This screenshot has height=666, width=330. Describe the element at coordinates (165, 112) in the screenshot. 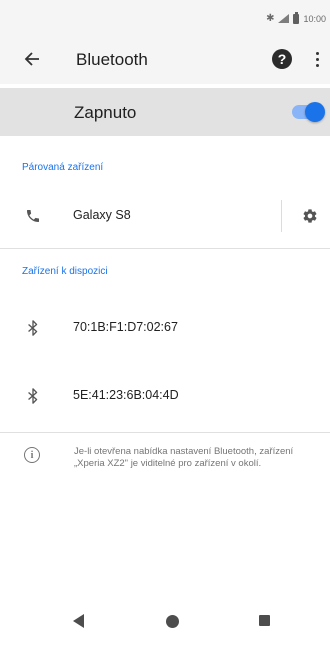

I see `bluetooth-master-switch-bar: Zapnuto` at that location.